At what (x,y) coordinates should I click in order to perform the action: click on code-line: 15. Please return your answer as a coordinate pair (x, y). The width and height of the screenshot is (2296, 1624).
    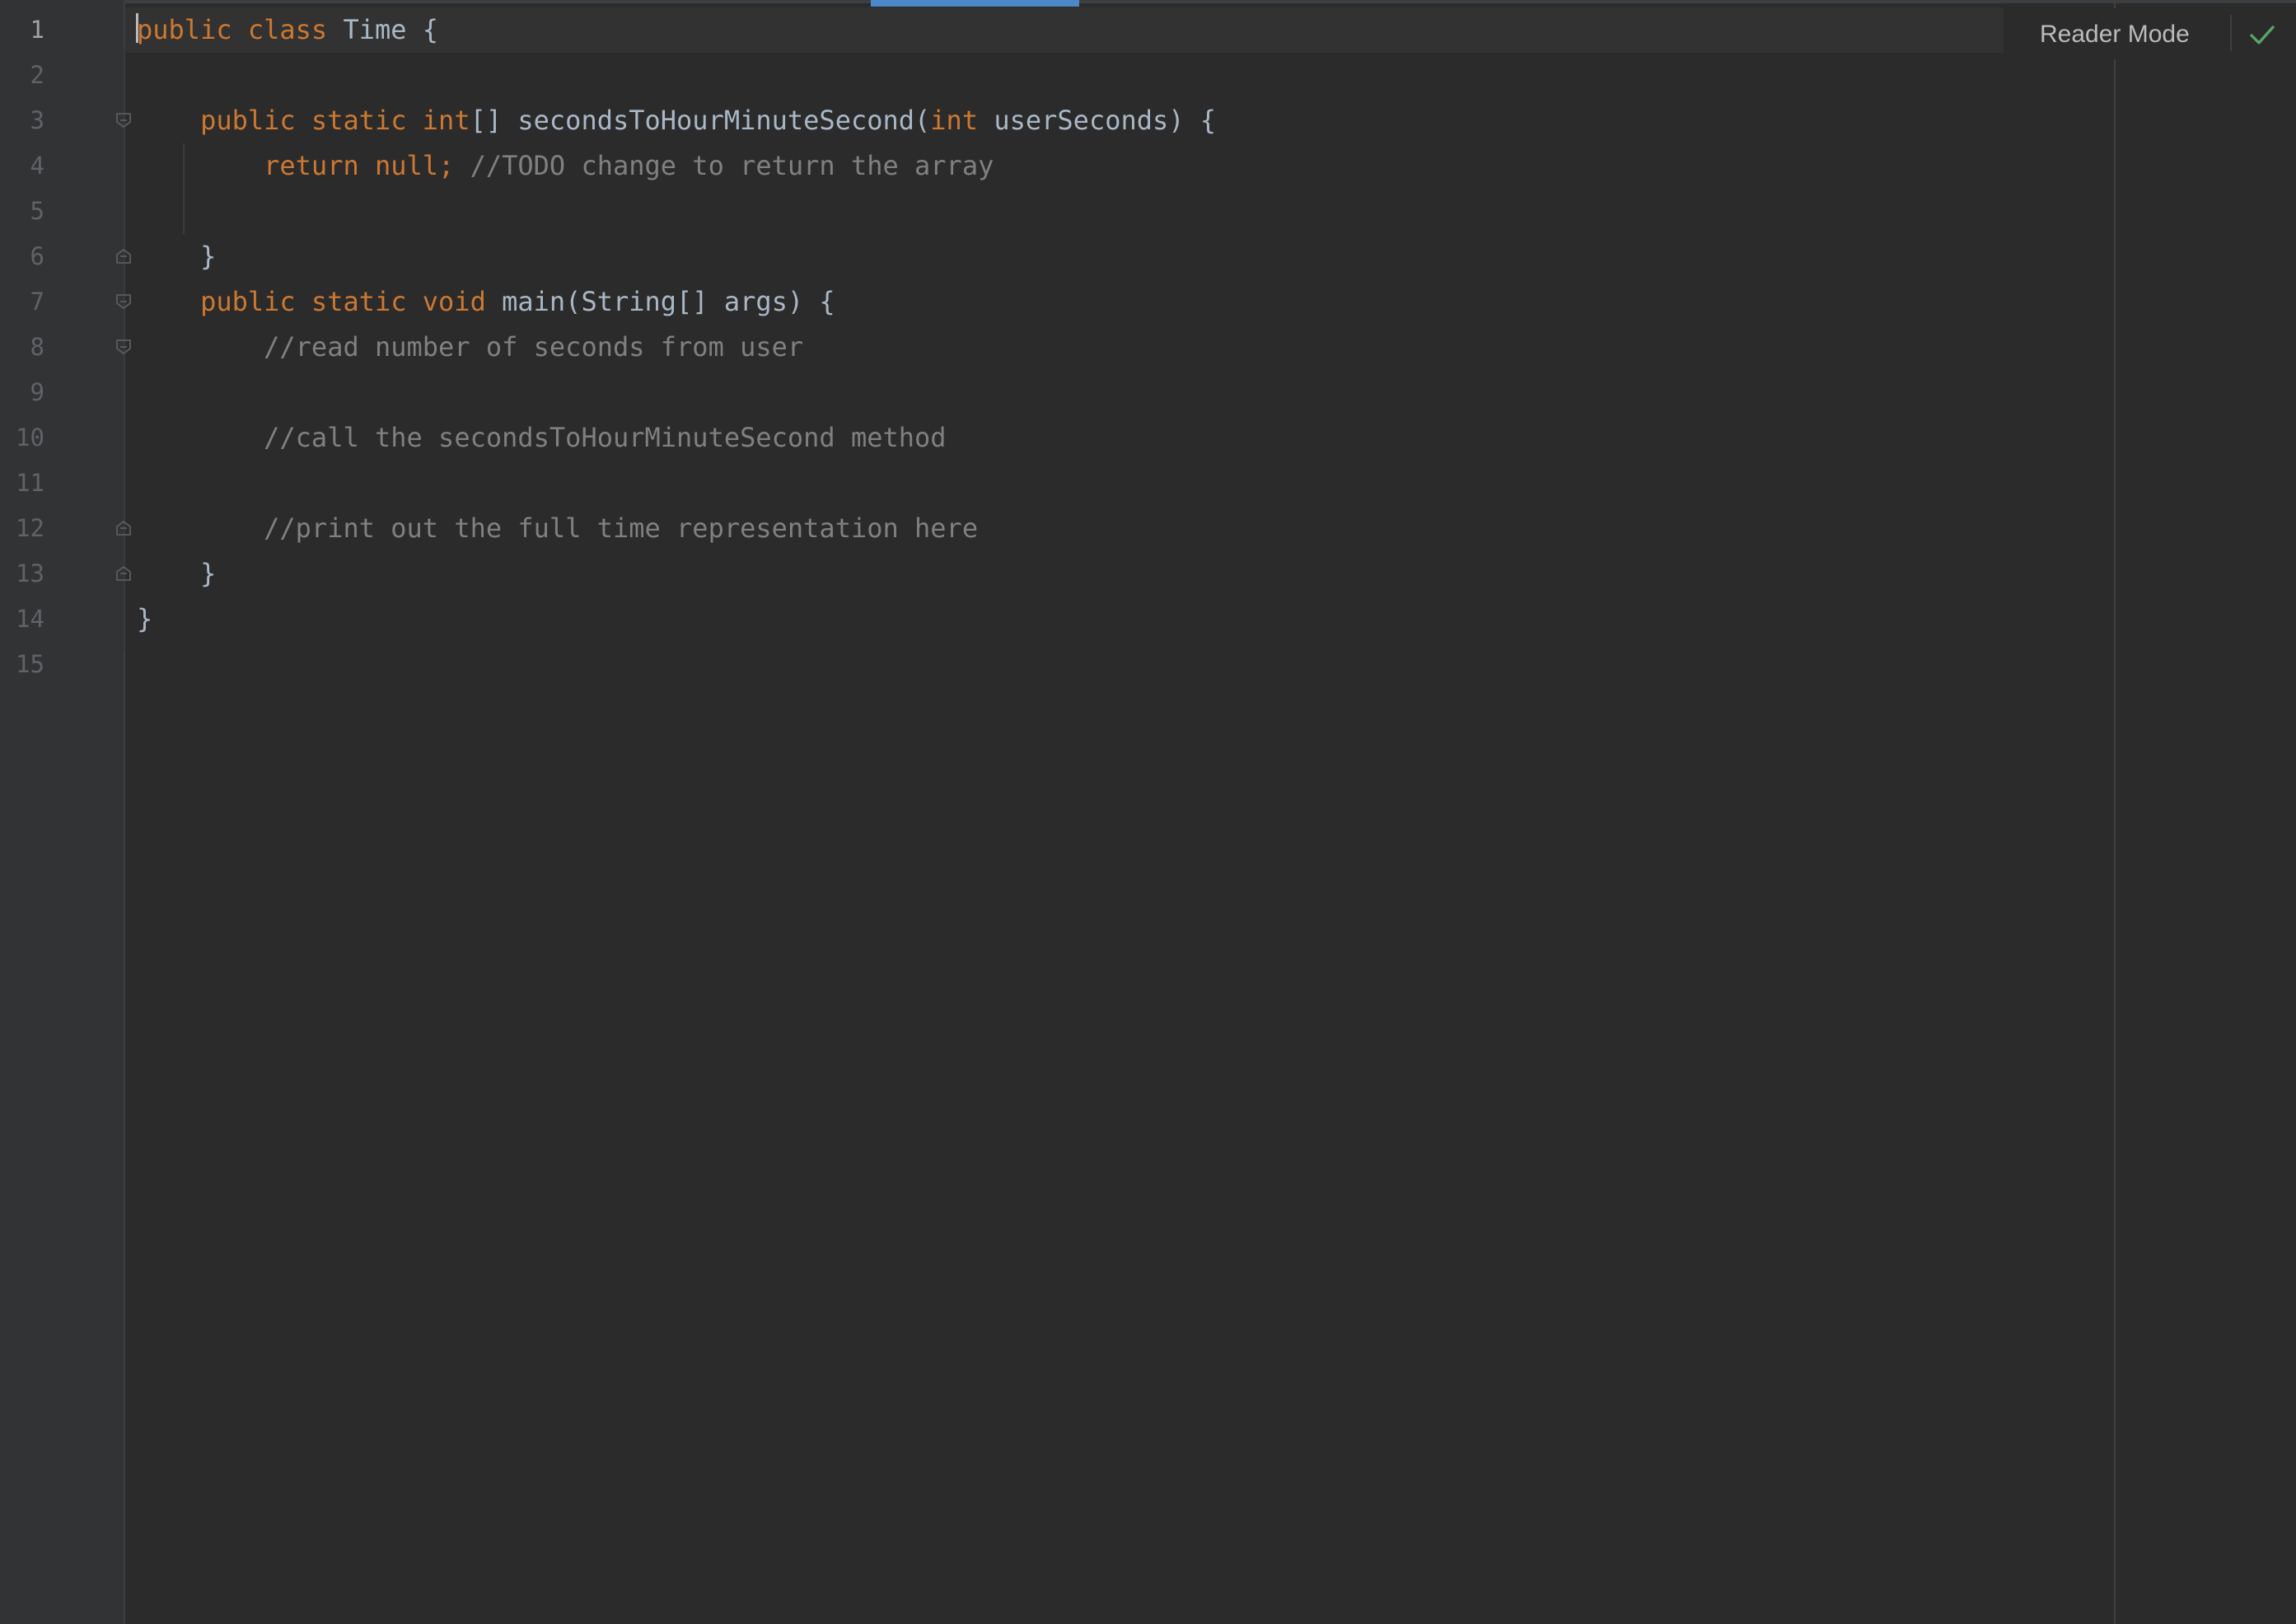
    Looking at the image, I should click on (1054, 664).